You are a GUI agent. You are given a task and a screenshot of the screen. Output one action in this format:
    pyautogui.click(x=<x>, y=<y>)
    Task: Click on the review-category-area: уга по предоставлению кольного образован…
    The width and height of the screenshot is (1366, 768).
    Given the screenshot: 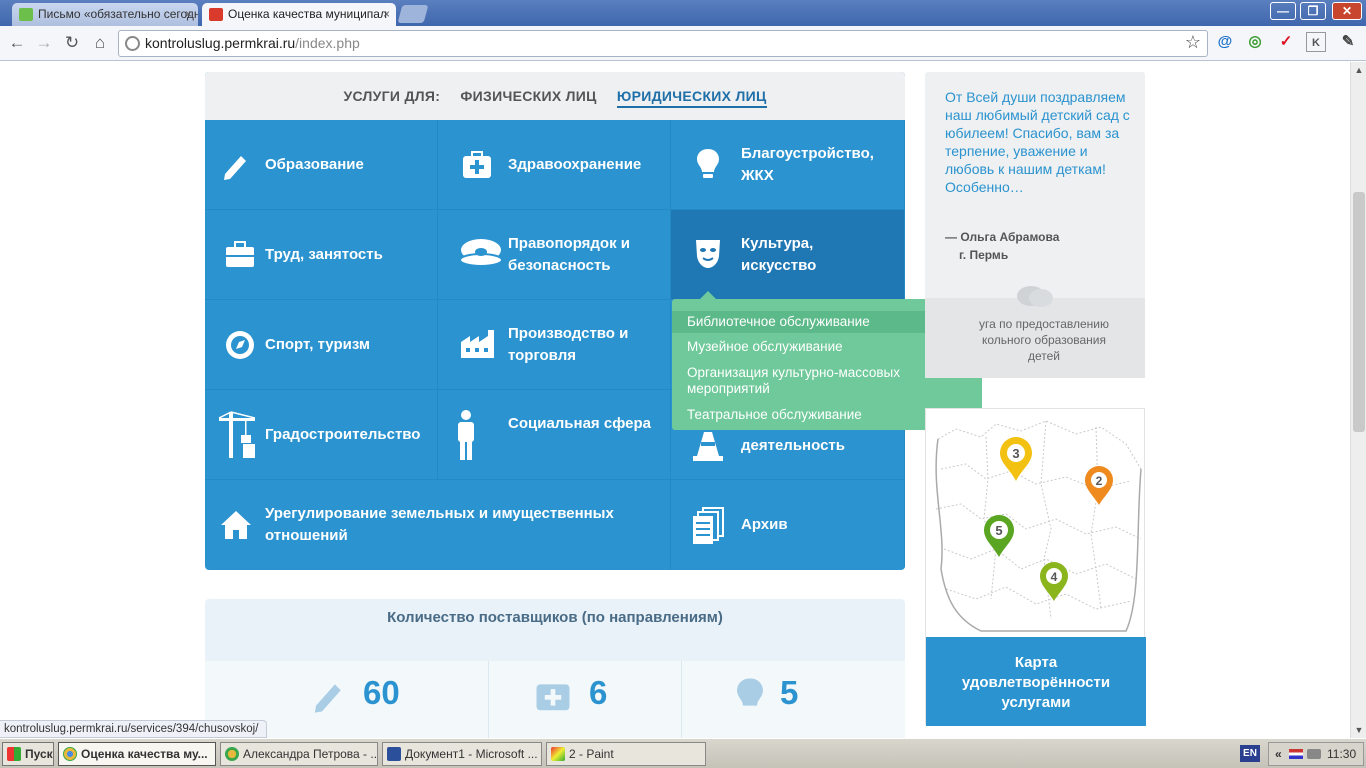 What is the action you would take?
    pyautogui.click(x=1035, y=332)
    